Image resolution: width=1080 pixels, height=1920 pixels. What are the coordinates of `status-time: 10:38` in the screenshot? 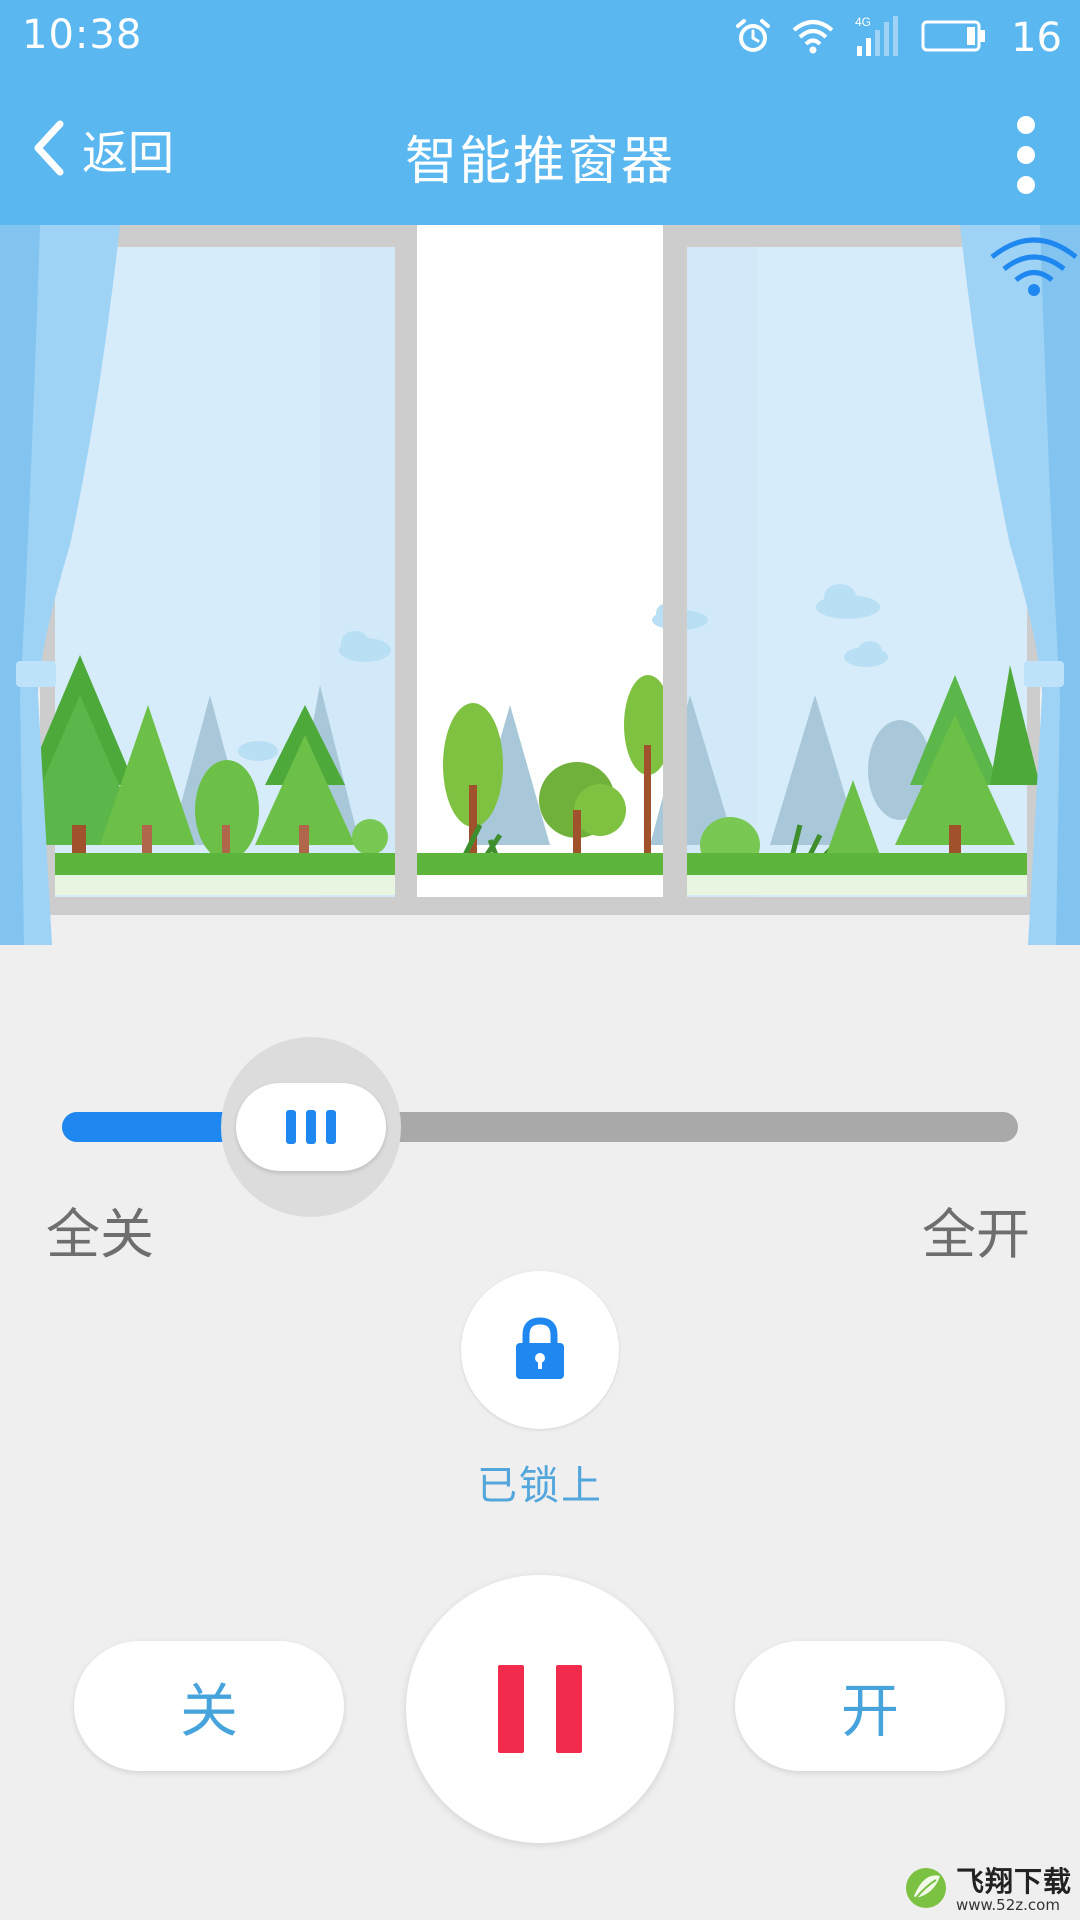 It's located at (82, 35).